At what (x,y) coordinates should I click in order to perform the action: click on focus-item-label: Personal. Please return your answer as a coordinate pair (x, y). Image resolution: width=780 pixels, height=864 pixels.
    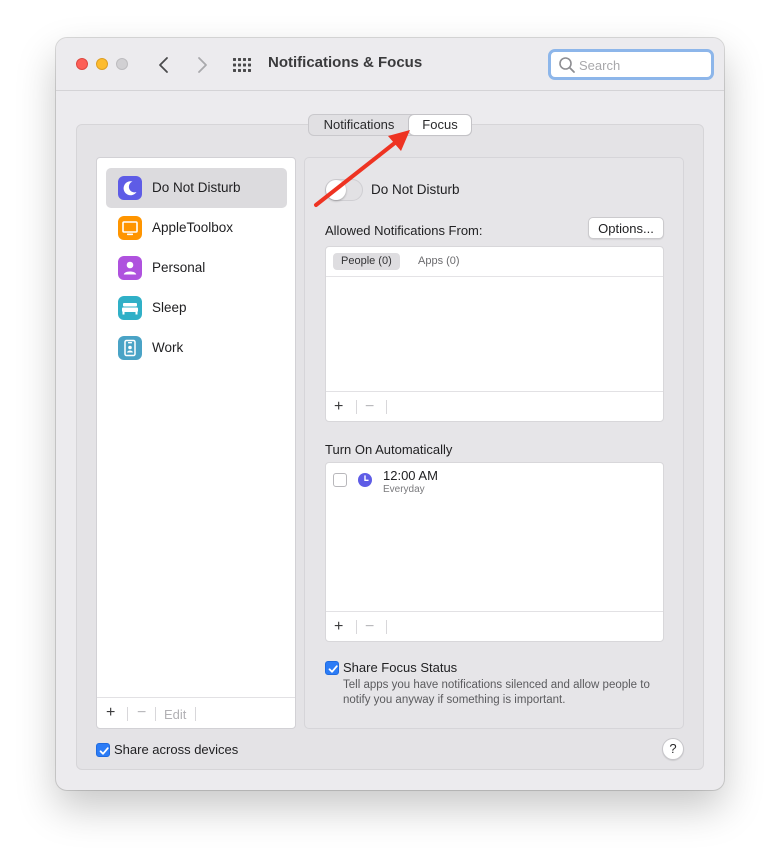
    Looking at the image, I should click on (179, 267).